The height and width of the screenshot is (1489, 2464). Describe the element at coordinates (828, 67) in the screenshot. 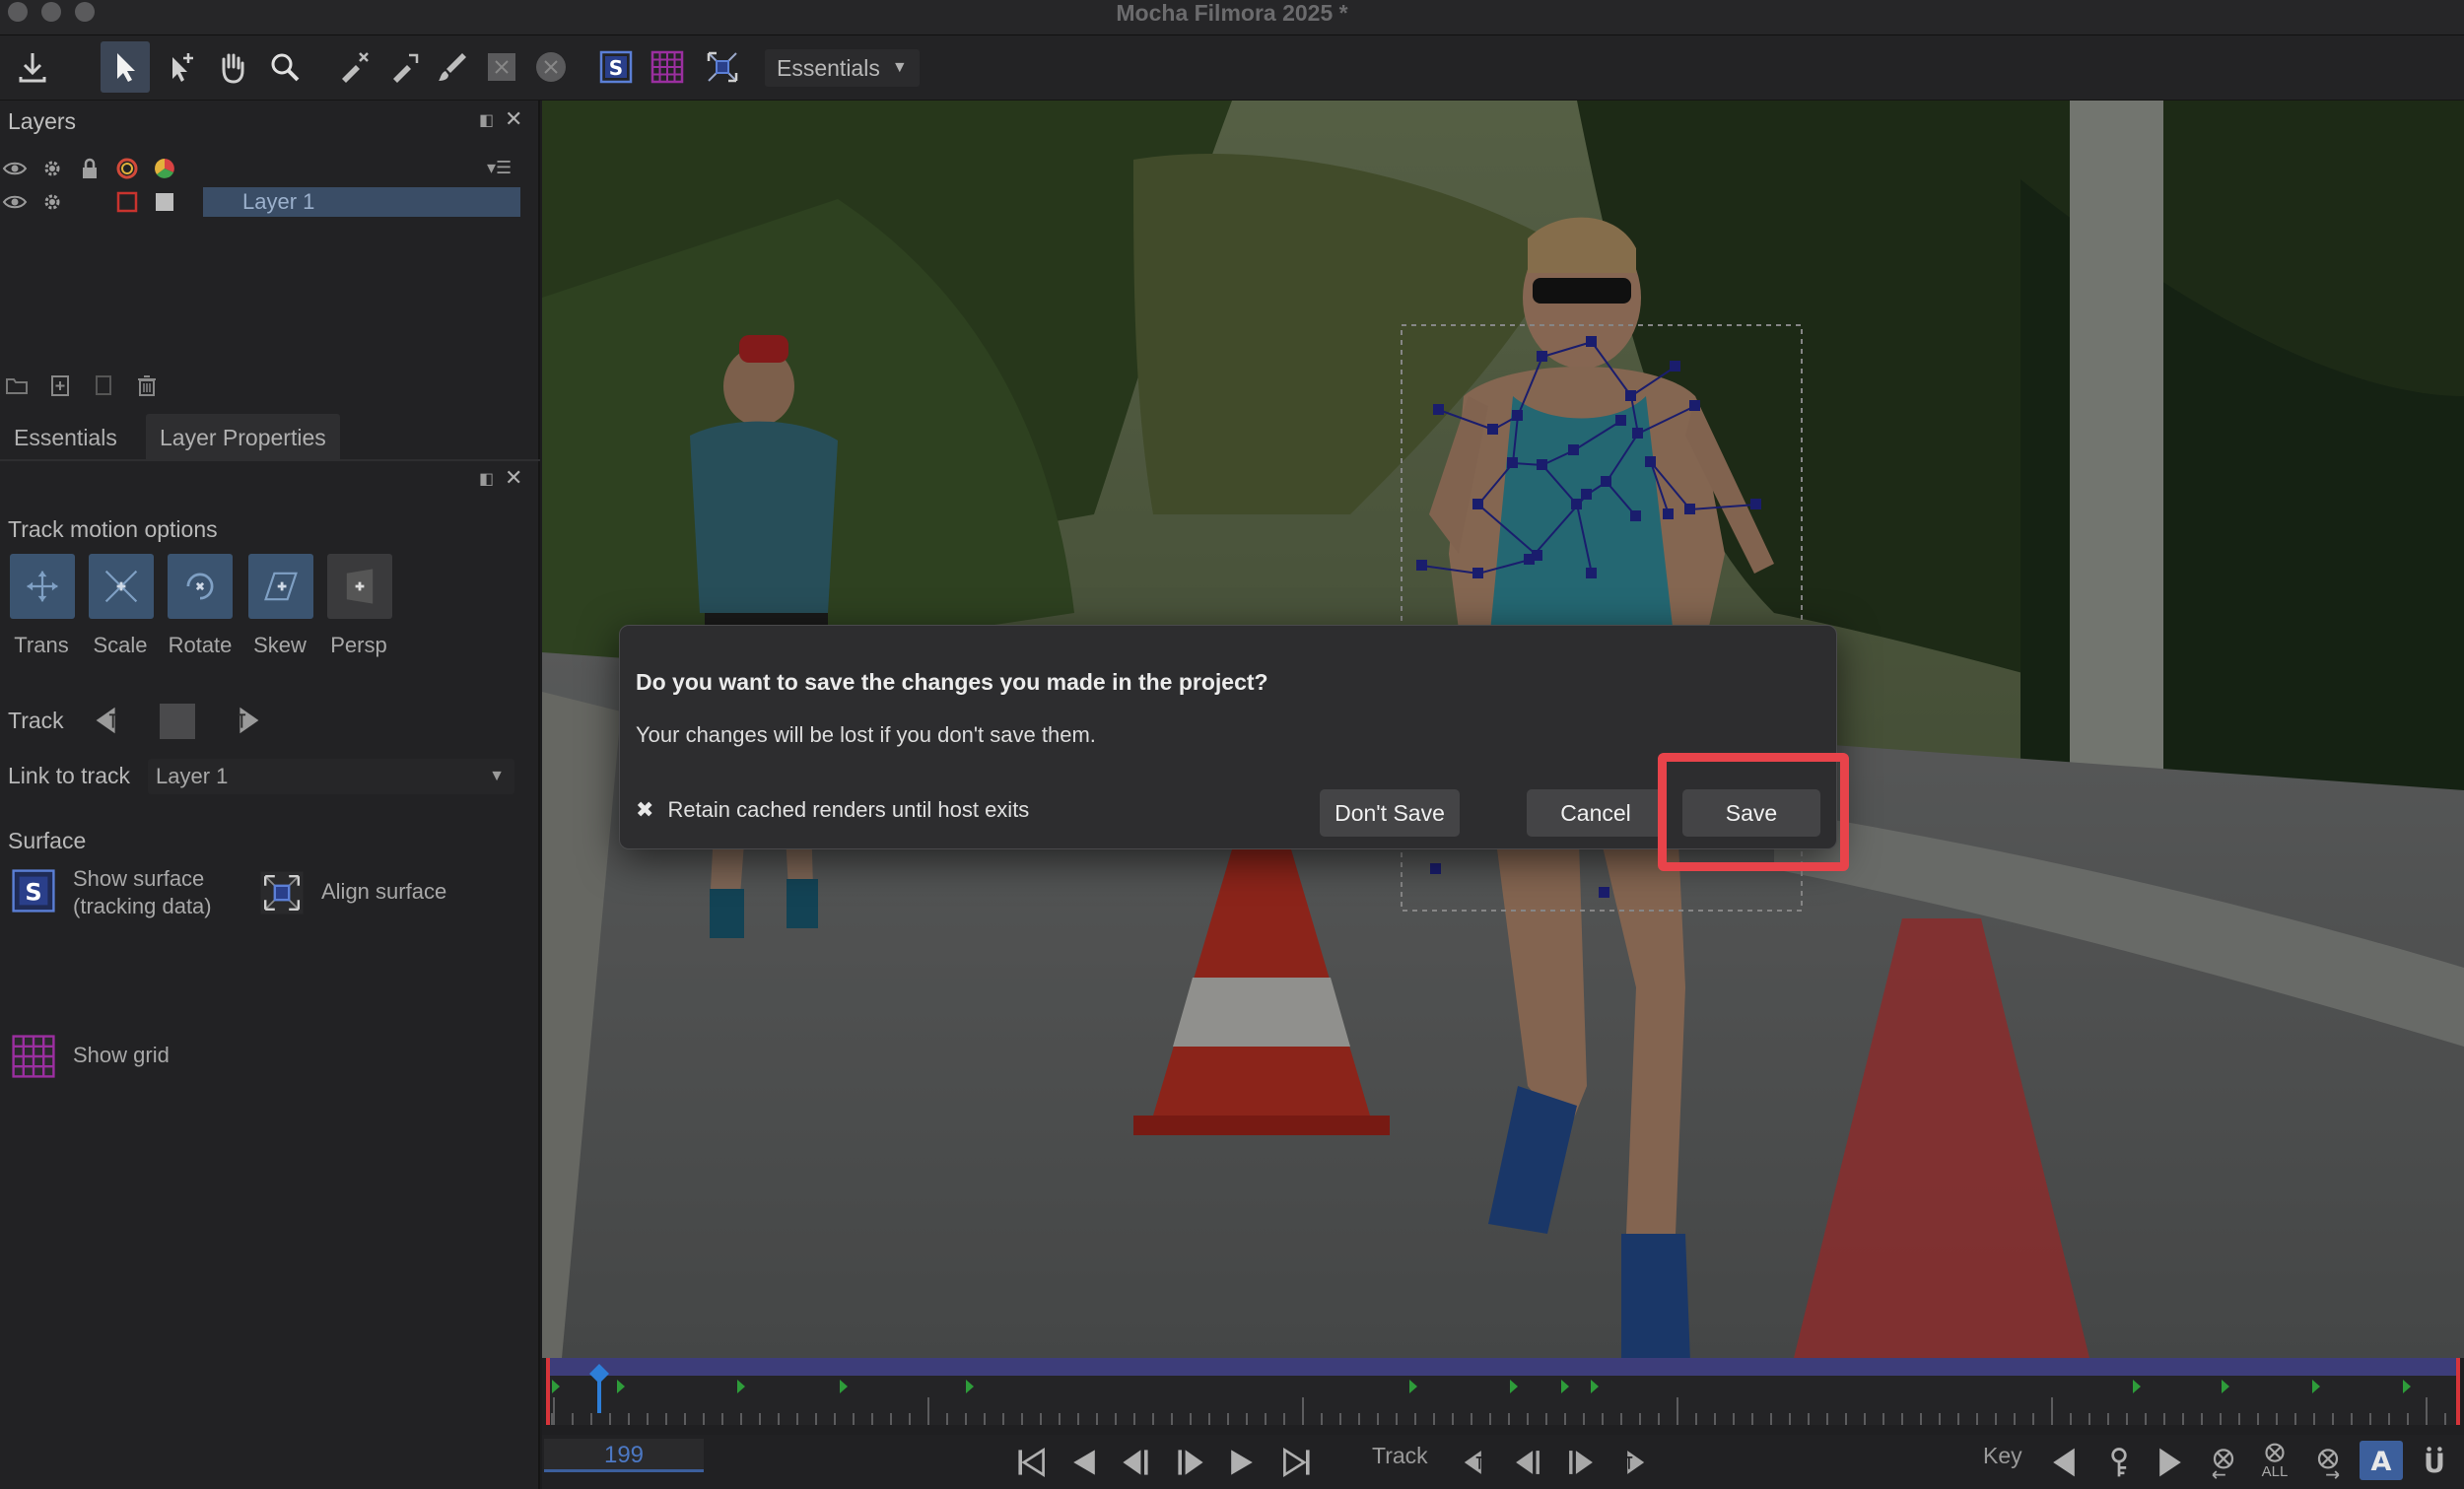

I see `workspace-dropdown-label: Essentials` at that location.